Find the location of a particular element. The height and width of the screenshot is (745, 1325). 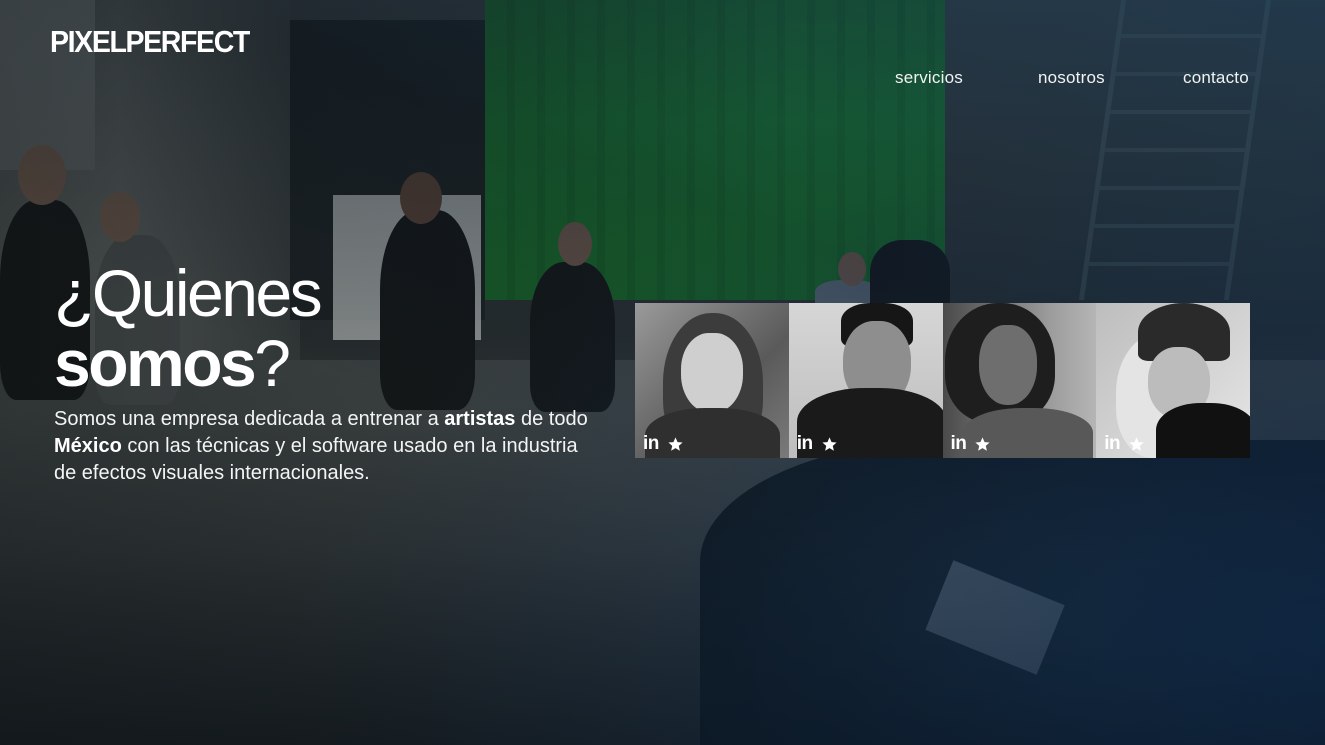

intro-text-1: Somos una empresa dedicada a entrenar a is located at coordinates (249, 419).